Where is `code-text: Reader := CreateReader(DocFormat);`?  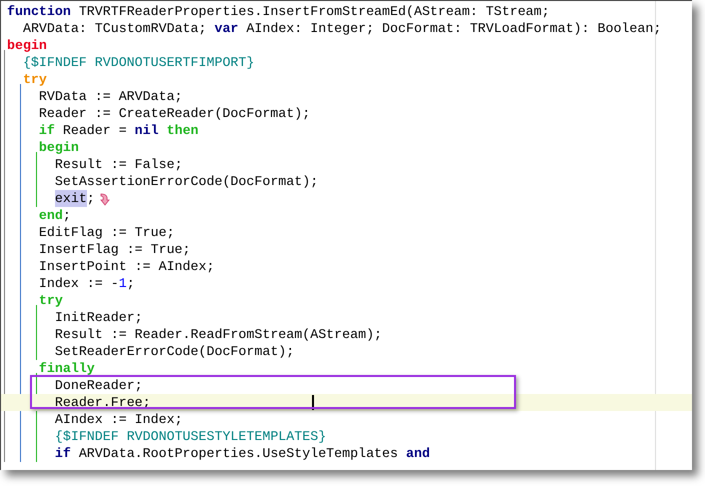 code-text: Reader := CreateReader(DocFormat); is located at coordinates (174, 113).